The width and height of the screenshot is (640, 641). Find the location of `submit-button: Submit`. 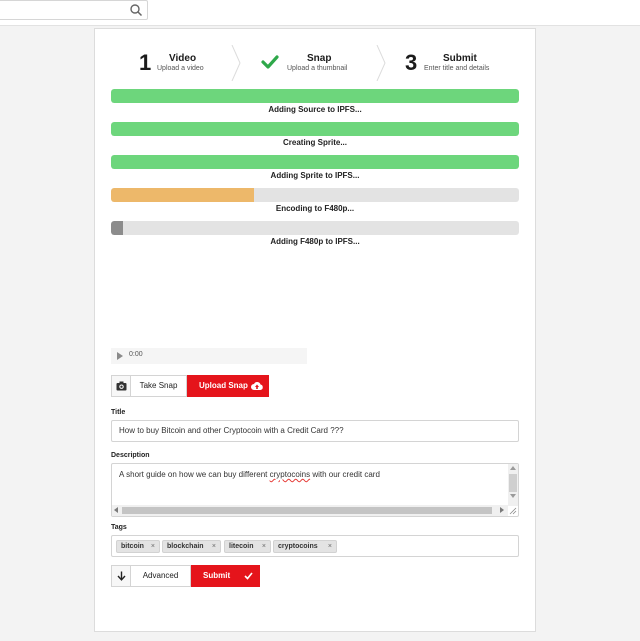

submit-button: Submit is located at coordinates (225, 576).